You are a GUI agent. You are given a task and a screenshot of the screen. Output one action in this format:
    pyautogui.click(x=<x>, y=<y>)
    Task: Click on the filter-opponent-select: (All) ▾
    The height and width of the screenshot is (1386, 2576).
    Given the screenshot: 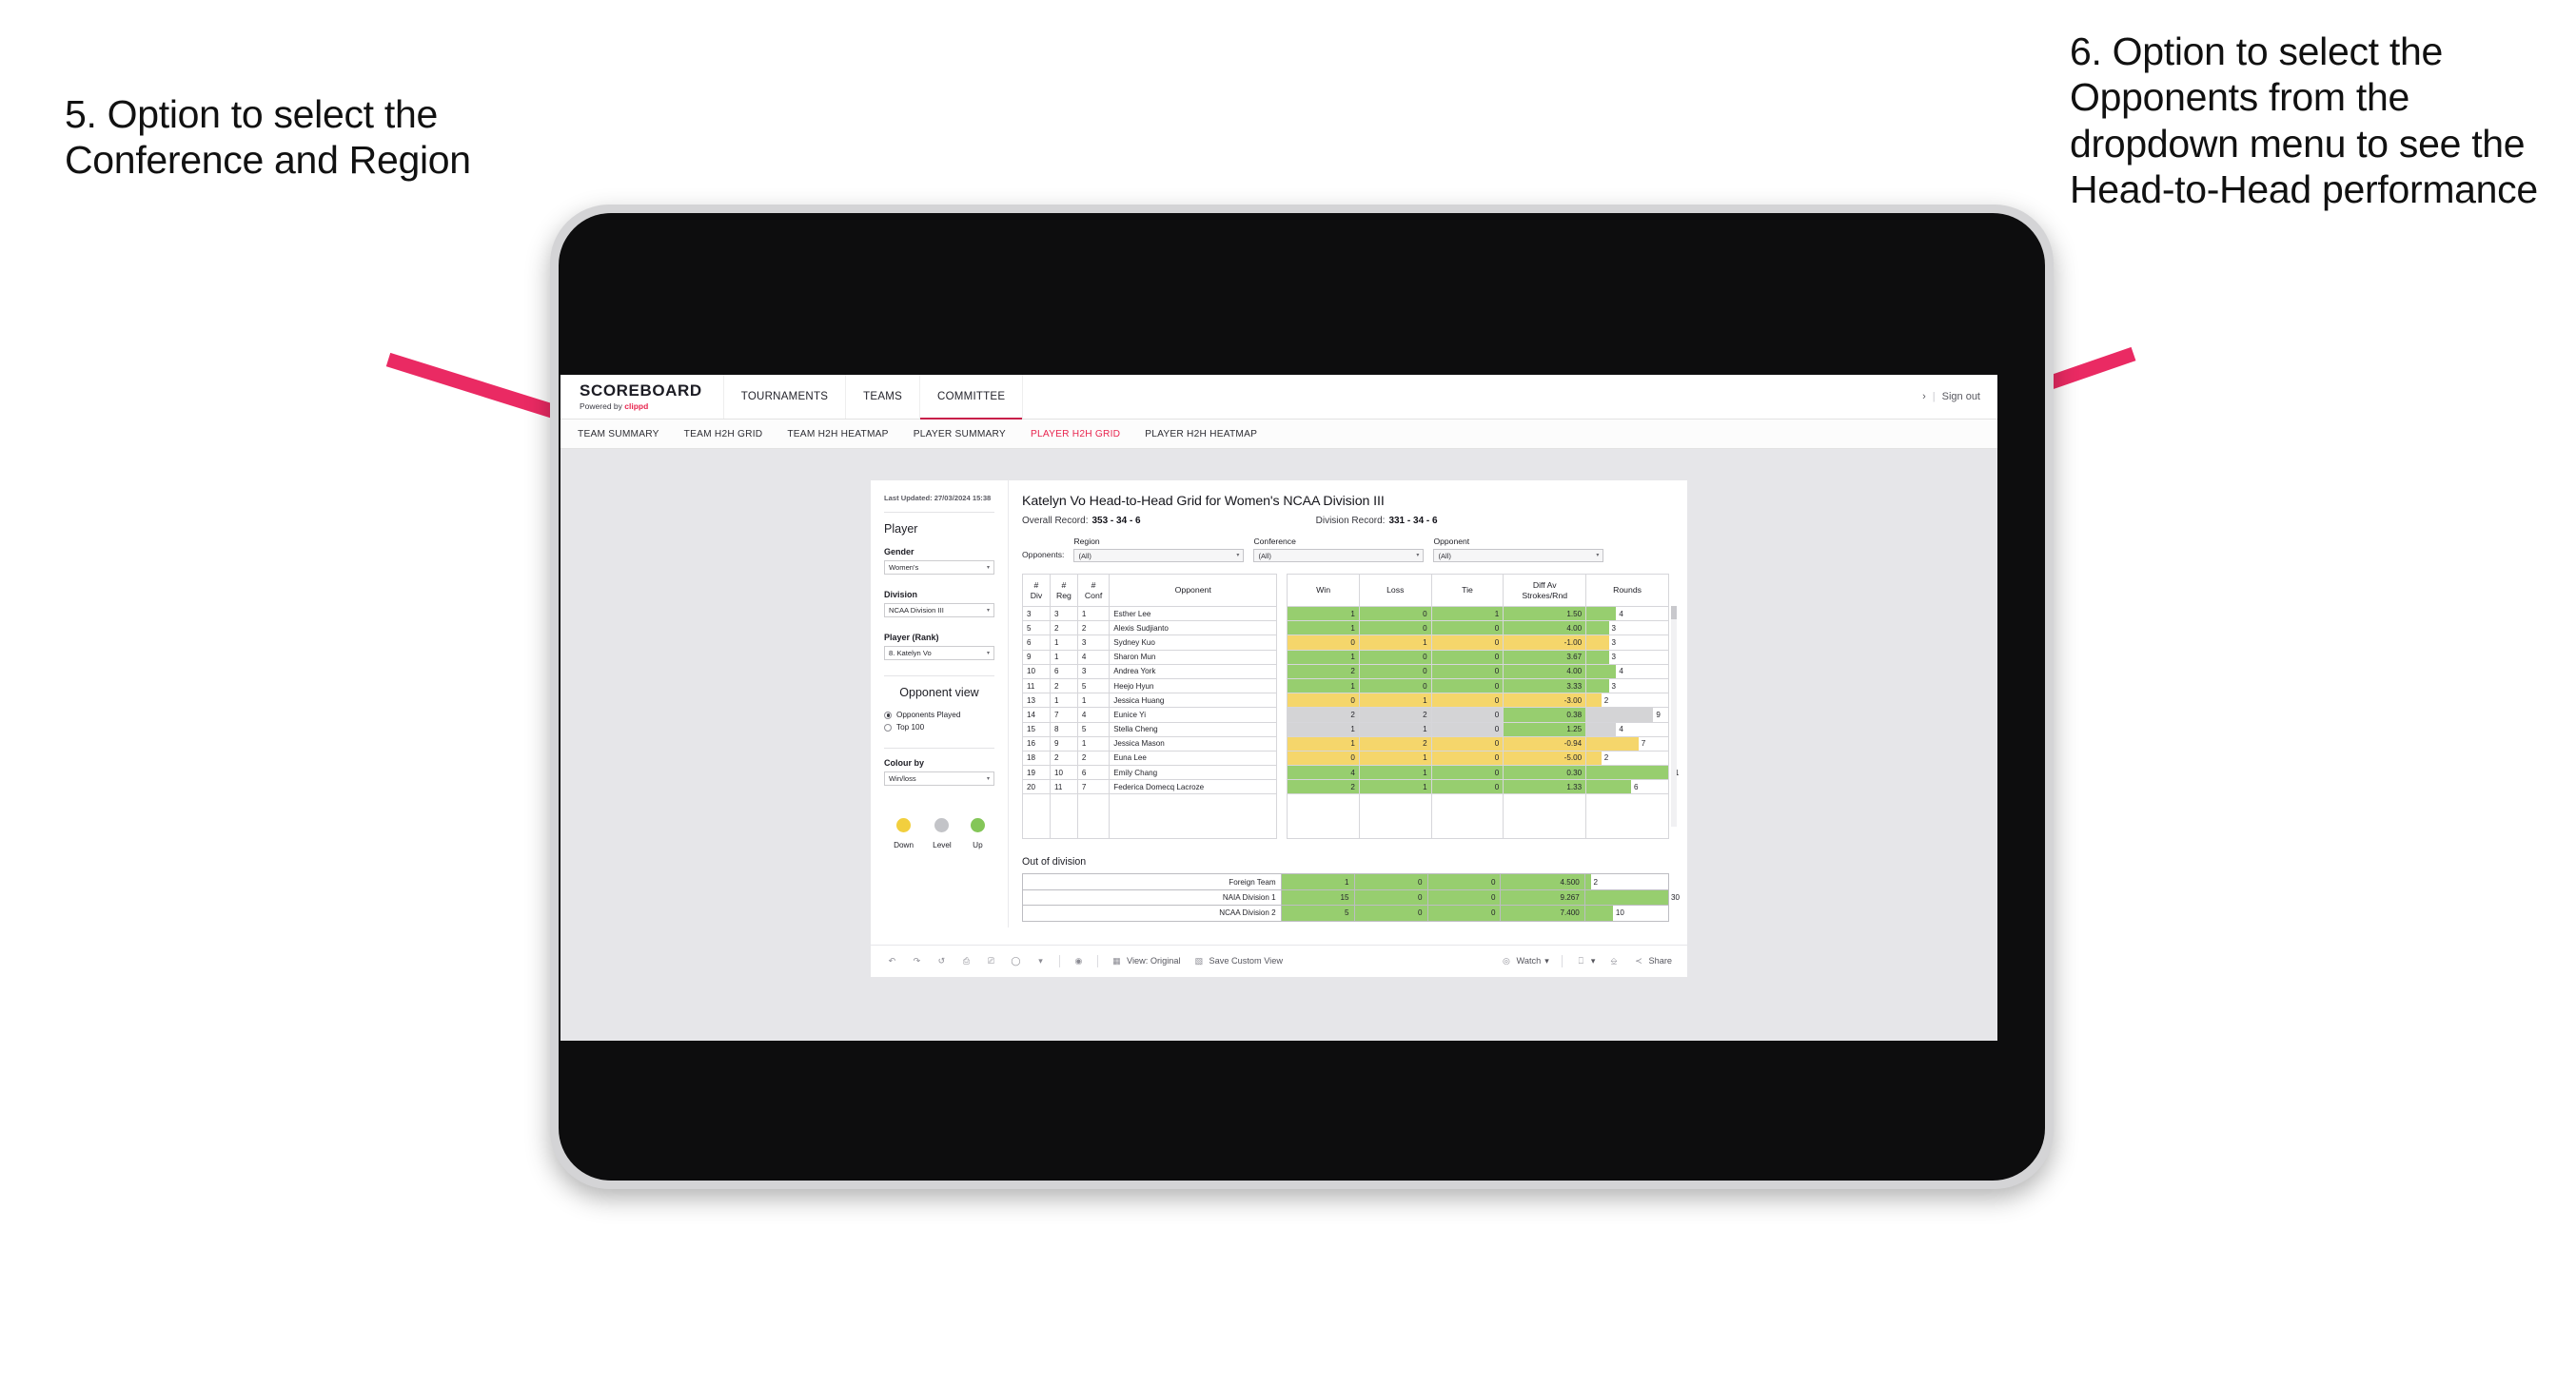 What is the action you would take?
    pyautogui.click(x=1518, y=555)
    